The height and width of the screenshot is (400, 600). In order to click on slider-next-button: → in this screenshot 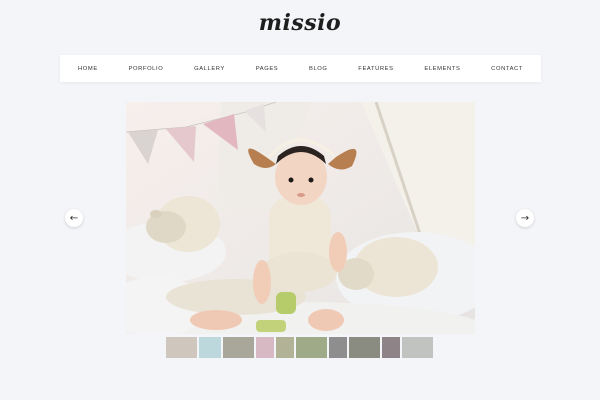, I will do `click(525, 218)`.